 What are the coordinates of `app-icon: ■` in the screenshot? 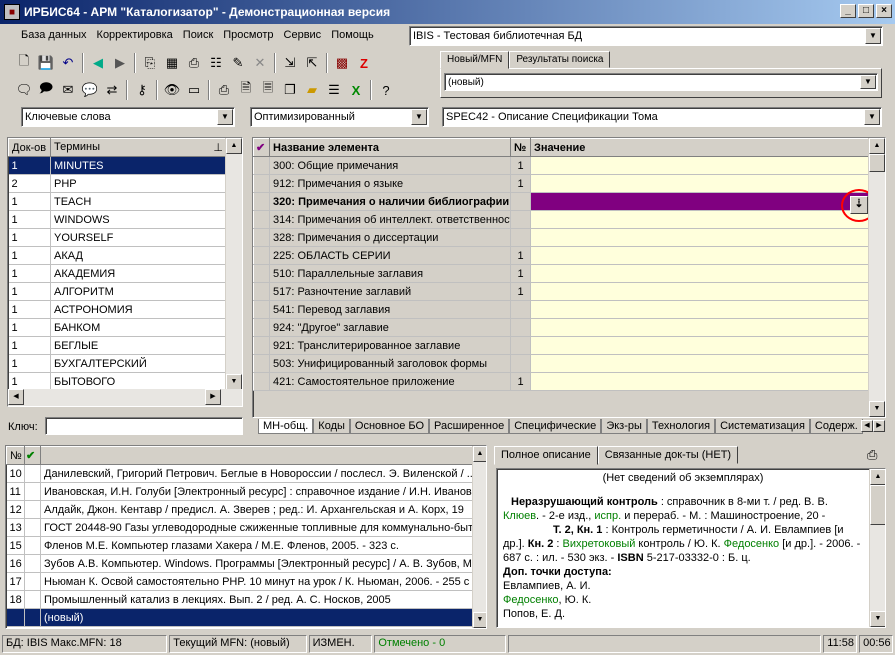 It's located at (12, 12).